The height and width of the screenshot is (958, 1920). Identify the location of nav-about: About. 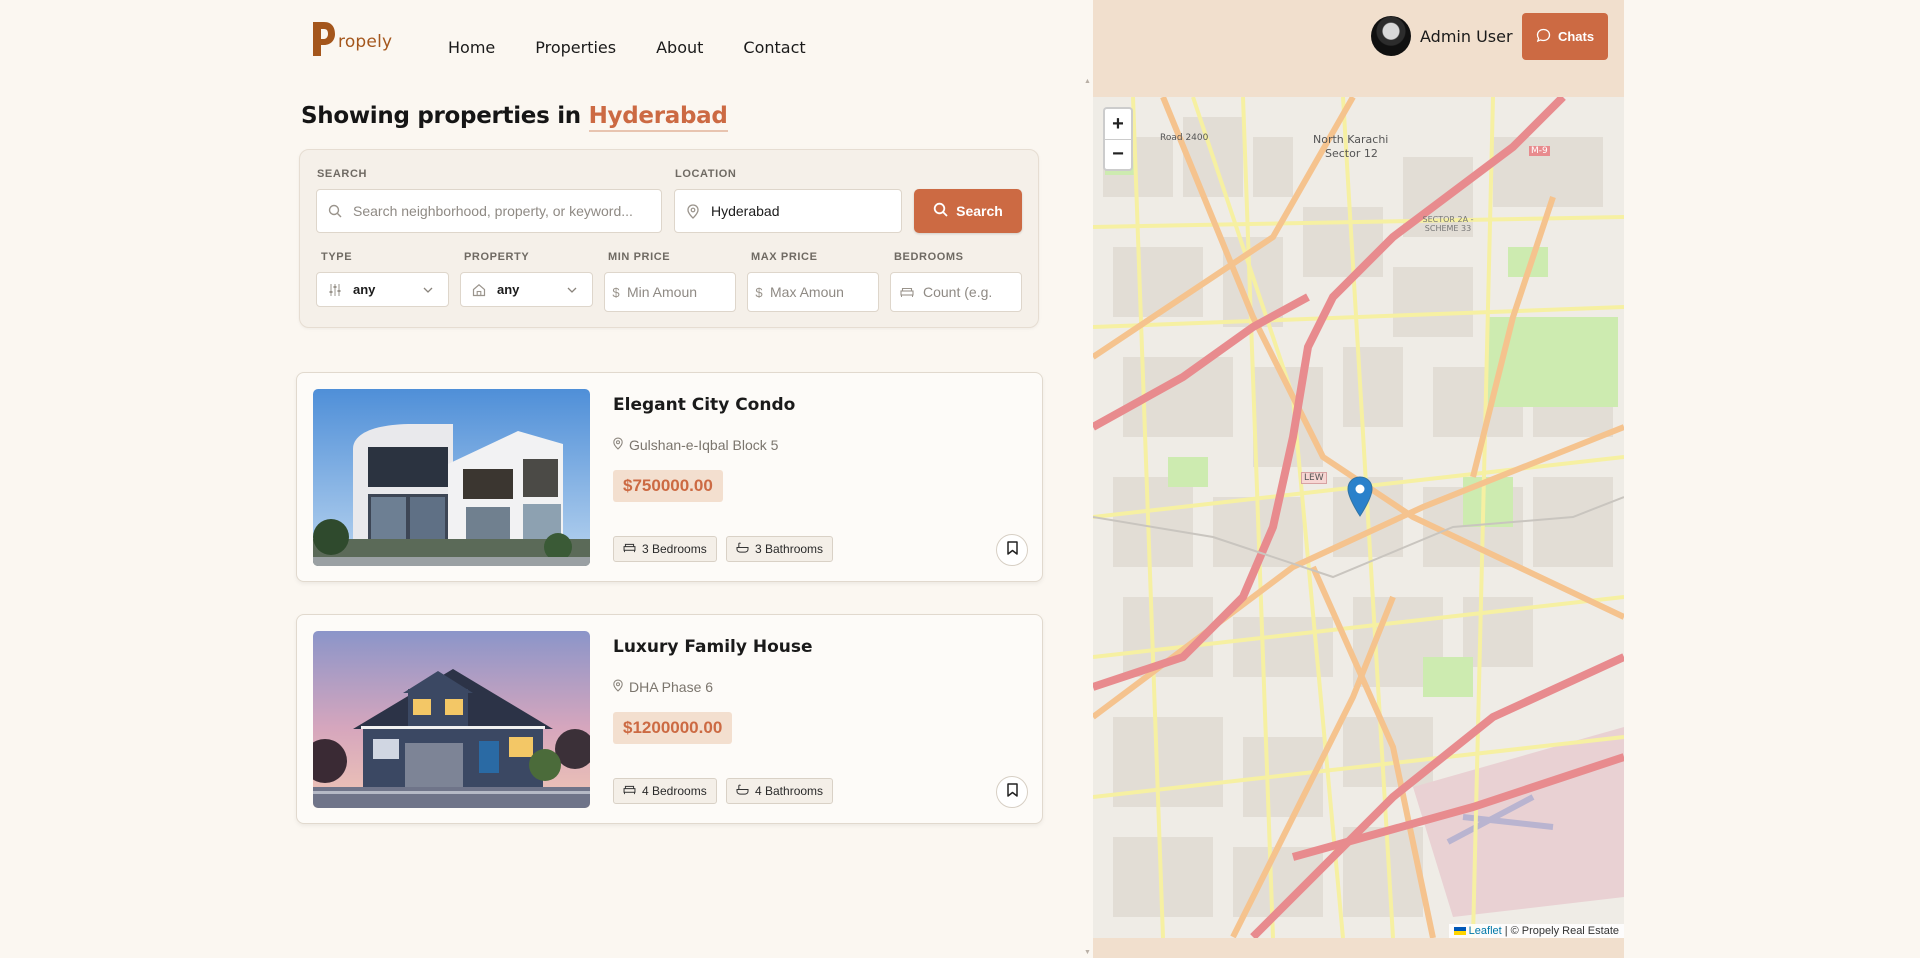
(679, 47).